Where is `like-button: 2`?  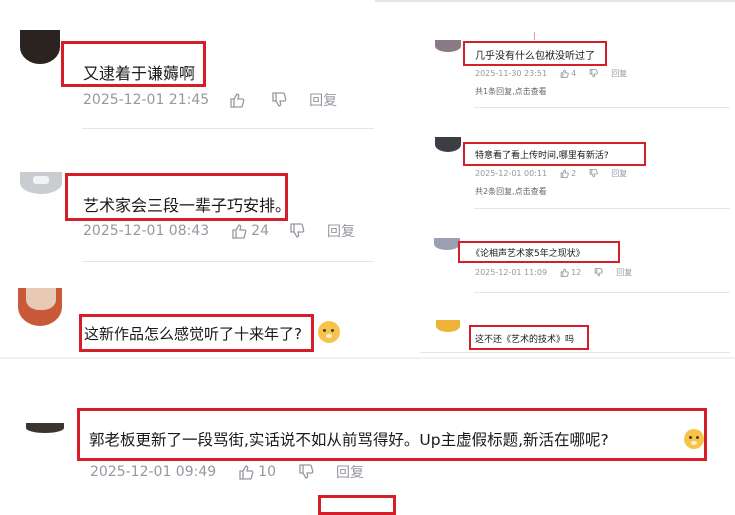
like-button: 2 is located at coordinates (568, 173).